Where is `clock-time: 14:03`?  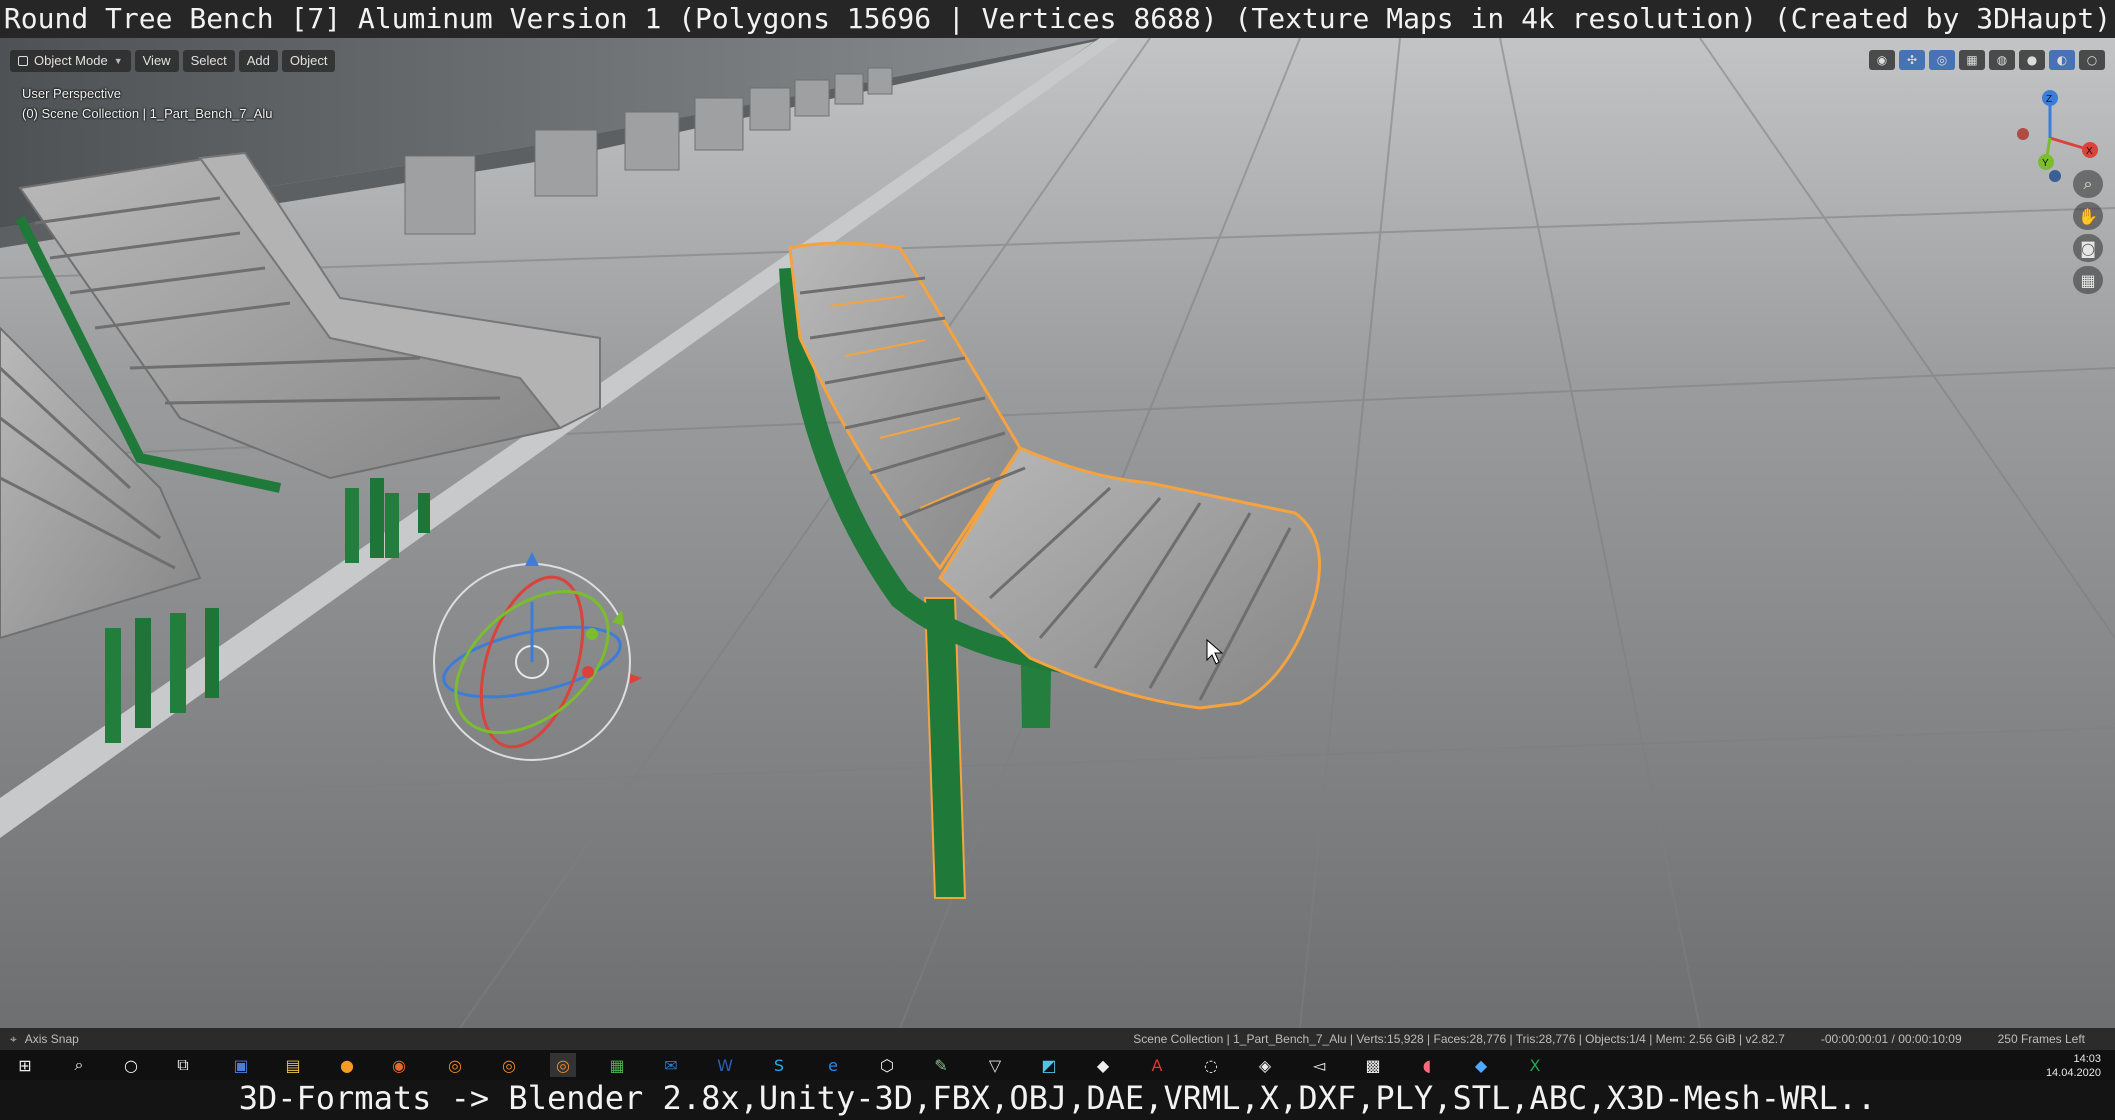
clock-time: 14:03 is located at coordinates (2087, 1059).